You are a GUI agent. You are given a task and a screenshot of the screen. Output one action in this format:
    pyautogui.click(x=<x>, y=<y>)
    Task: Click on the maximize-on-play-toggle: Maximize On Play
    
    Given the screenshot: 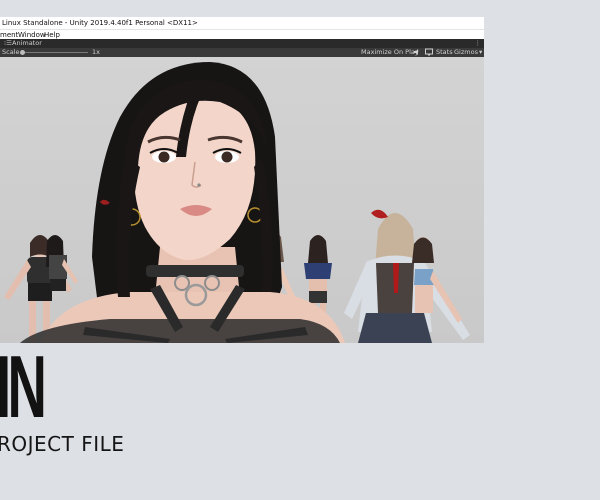 What is the action you would take?
    pyautogui.click(x=390, y=52)
    